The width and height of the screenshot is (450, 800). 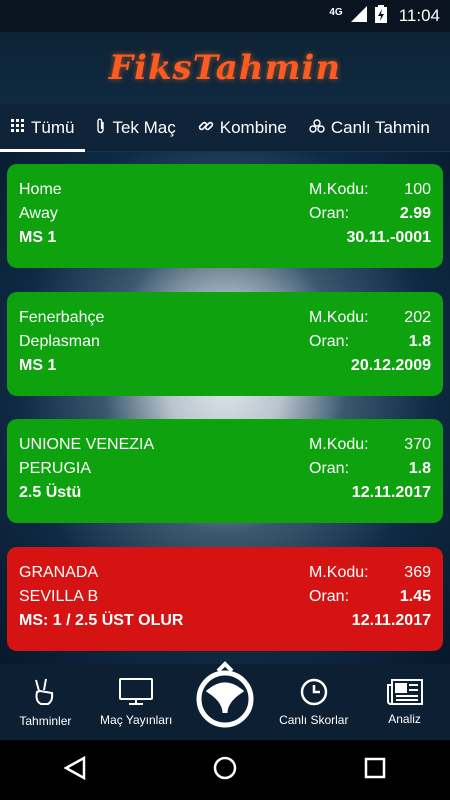 What do you see at coordinates (417, 317) in the screenshot?
I see `match-code: 202` at bounding box center [417, 317].